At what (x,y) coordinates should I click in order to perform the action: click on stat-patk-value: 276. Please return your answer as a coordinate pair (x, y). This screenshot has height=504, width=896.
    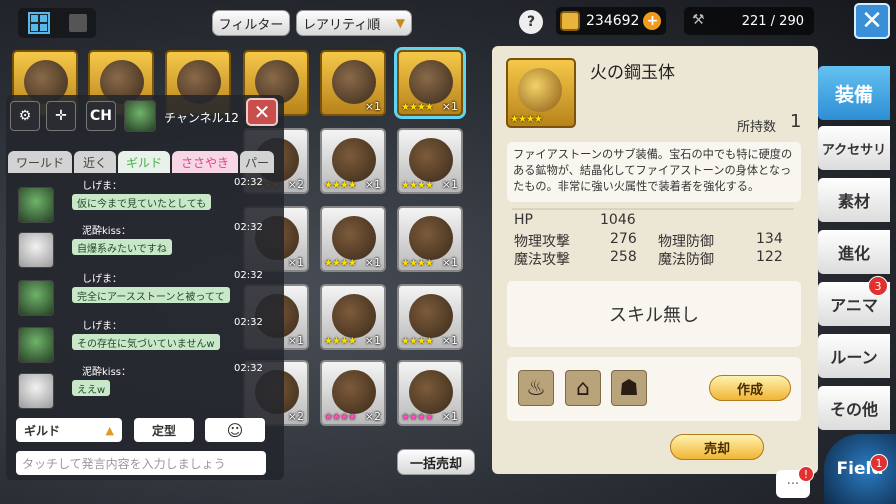
    Looking at the image, I should click on (623, 239).